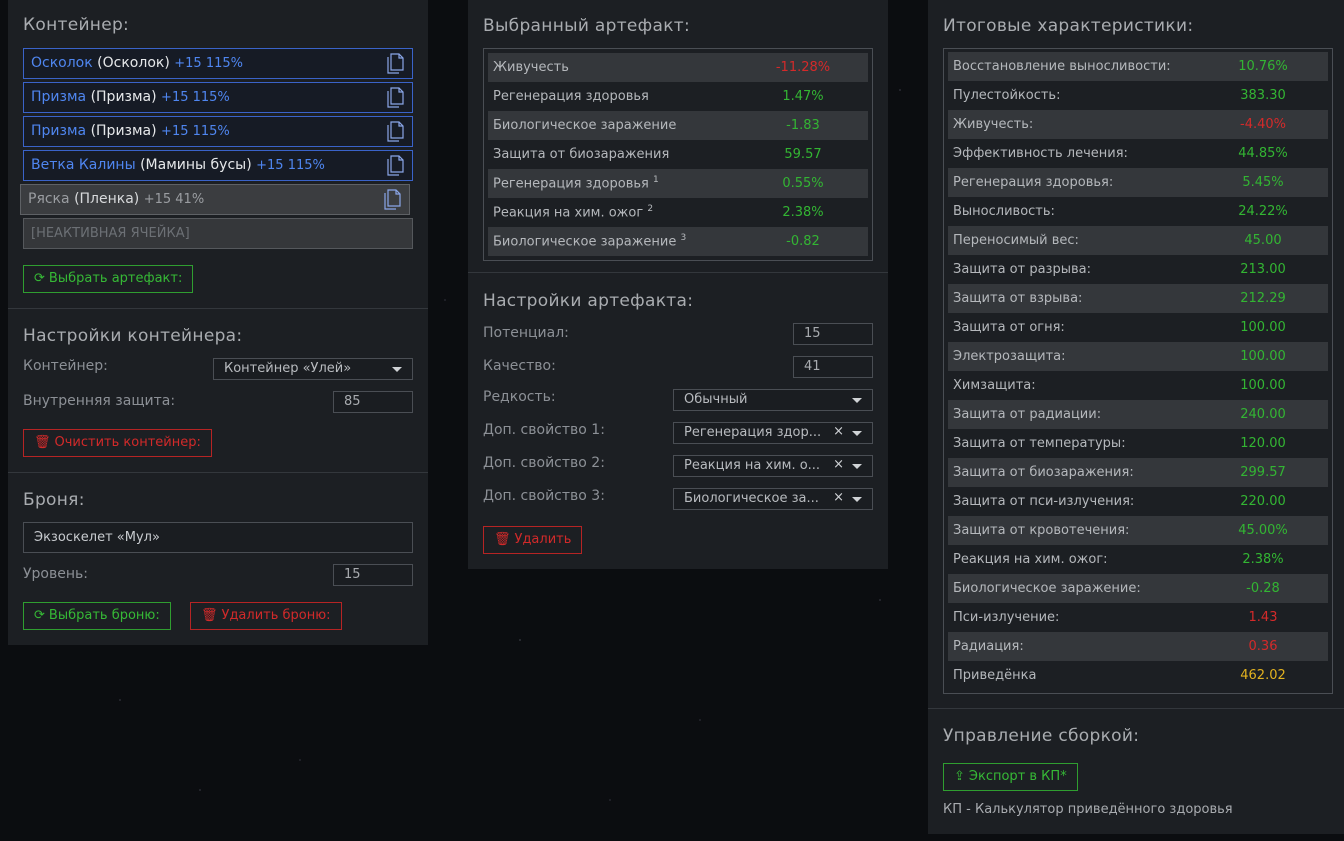  Describe the element at coordinates (803, 241) in the screenshot. I see `stat-value: -0.82` at that location.